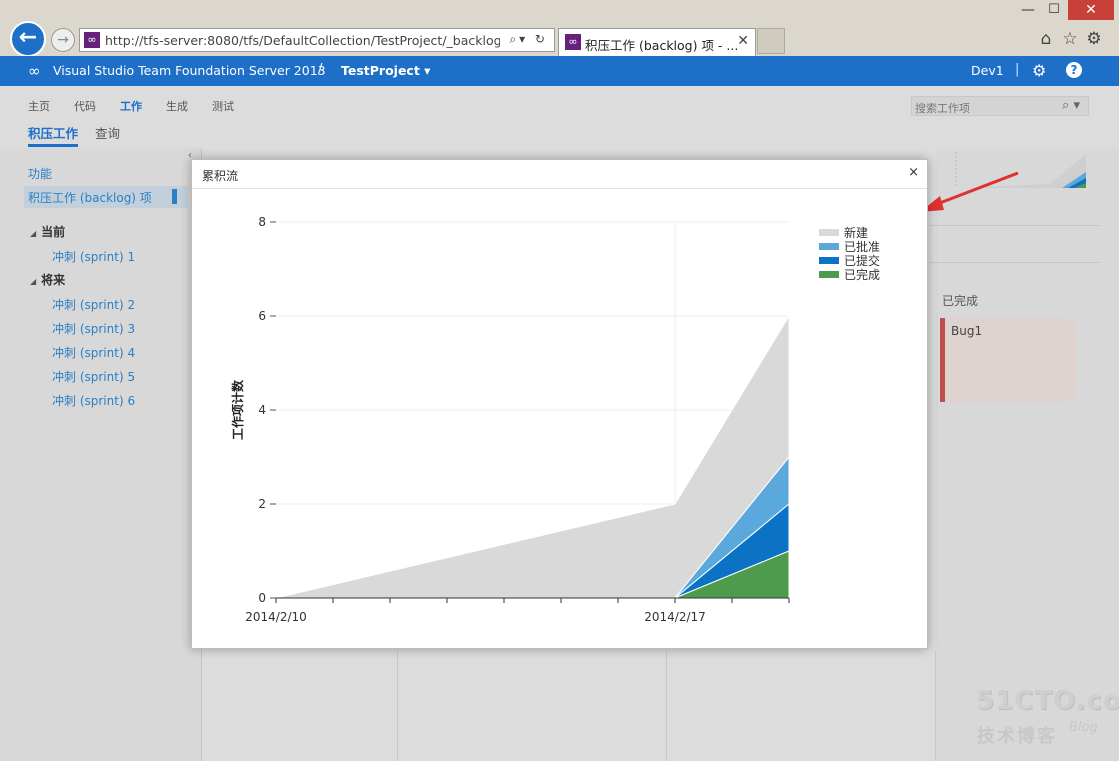 The height and width of the screenshot is (761, 1119). I want to click on y-tick-label: 2, so click(262, 504).